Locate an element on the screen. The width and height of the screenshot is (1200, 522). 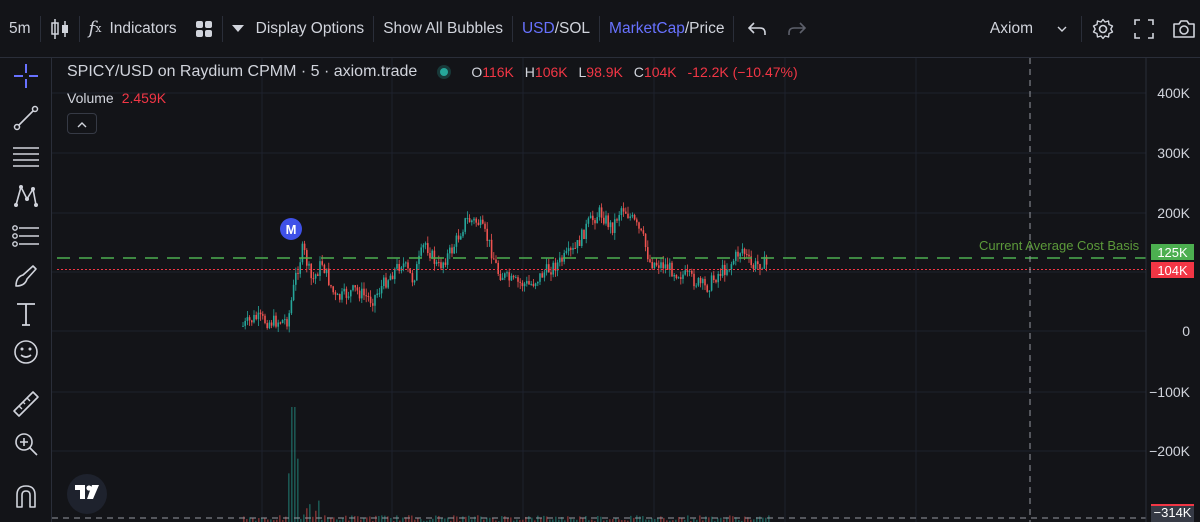
zoom-in-icon is located at coordinates (26, 446).